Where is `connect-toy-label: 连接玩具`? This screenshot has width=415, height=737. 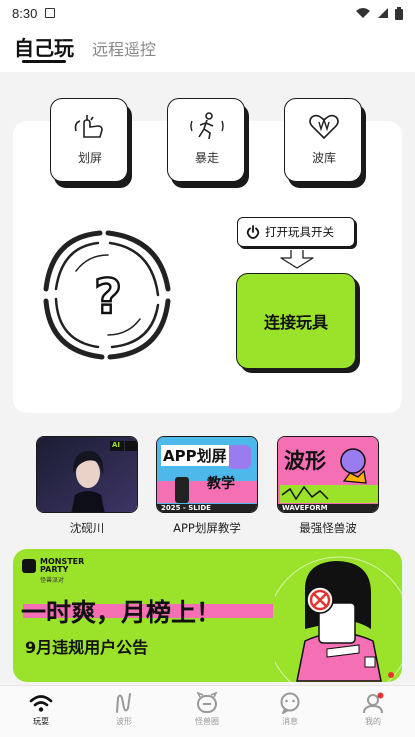
connect-toy-label: 连接玩具 is located at coordinates (296, 321).